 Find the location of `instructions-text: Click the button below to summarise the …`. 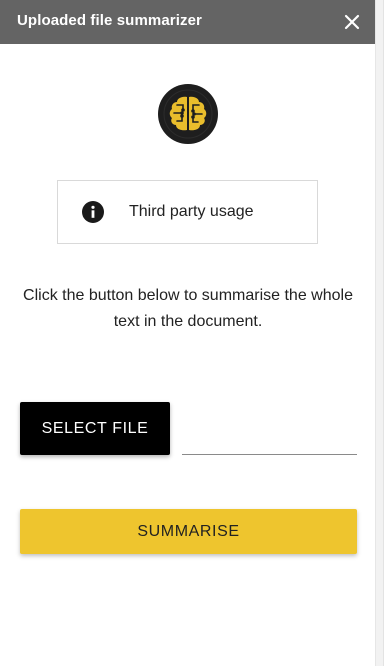

instructions-text: Click the button below to summarise the … is located at coordinates (188, 308).